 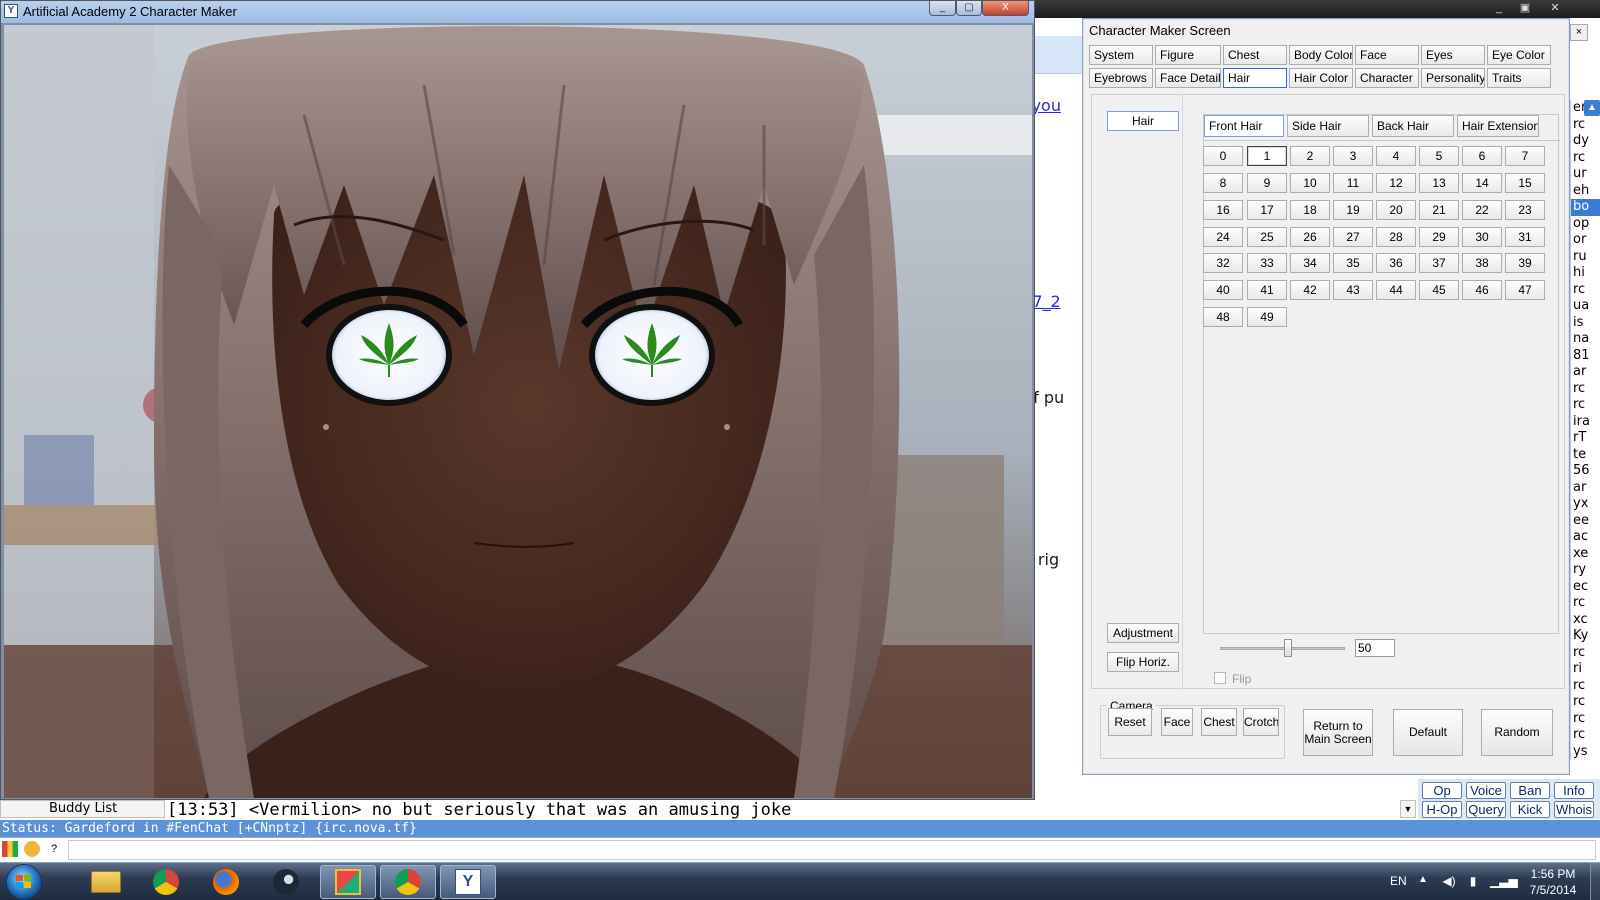 I want to click on random-button: Random, so click(x=1517, y=732).